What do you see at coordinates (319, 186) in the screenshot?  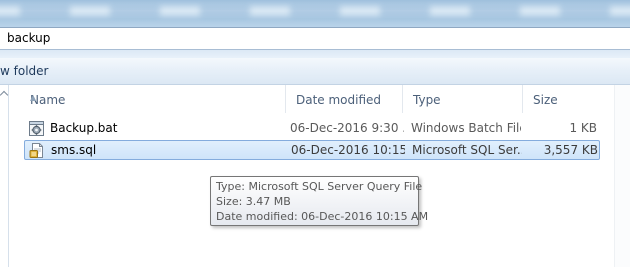 I see `tooltip-type: Type: Microsoft SQL Server Query File` at bounding box center [319, 186].